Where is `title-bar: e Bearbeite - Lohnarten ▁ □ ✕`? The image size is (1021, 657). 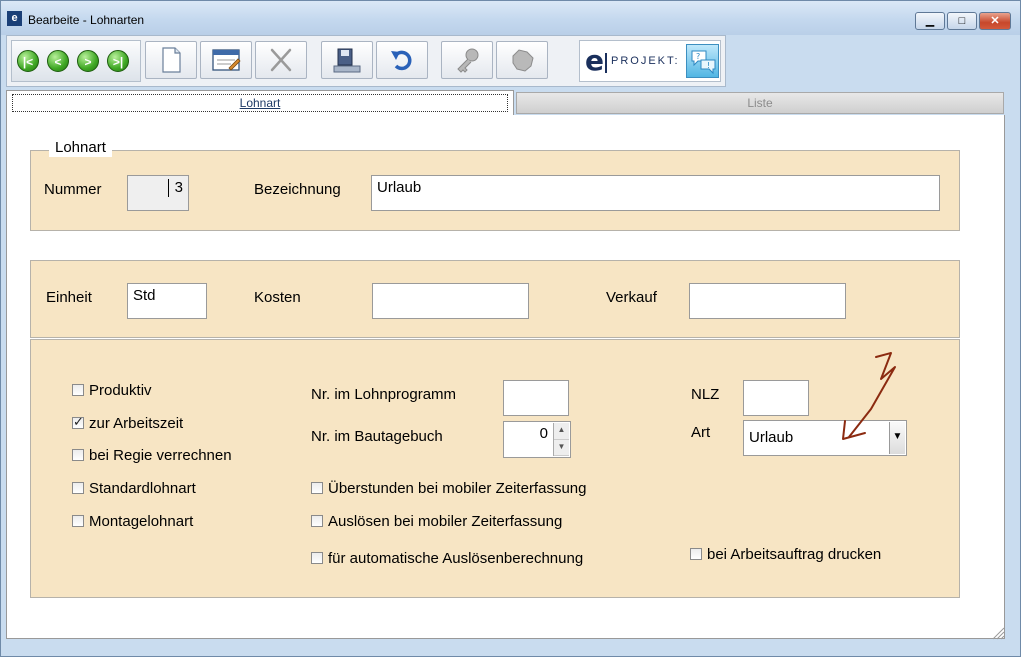 title-bar: e Bearbeite - Lohnarten ▁ □ ✕ is located at coordinates (510, 18).